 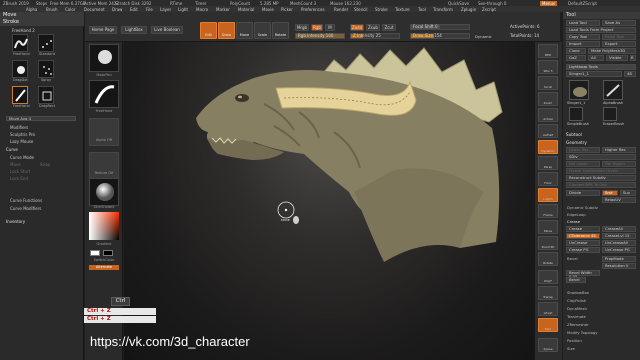 I want to click on sculptris-pro-item: Sculptris Pro, so click(x=22, y=134).